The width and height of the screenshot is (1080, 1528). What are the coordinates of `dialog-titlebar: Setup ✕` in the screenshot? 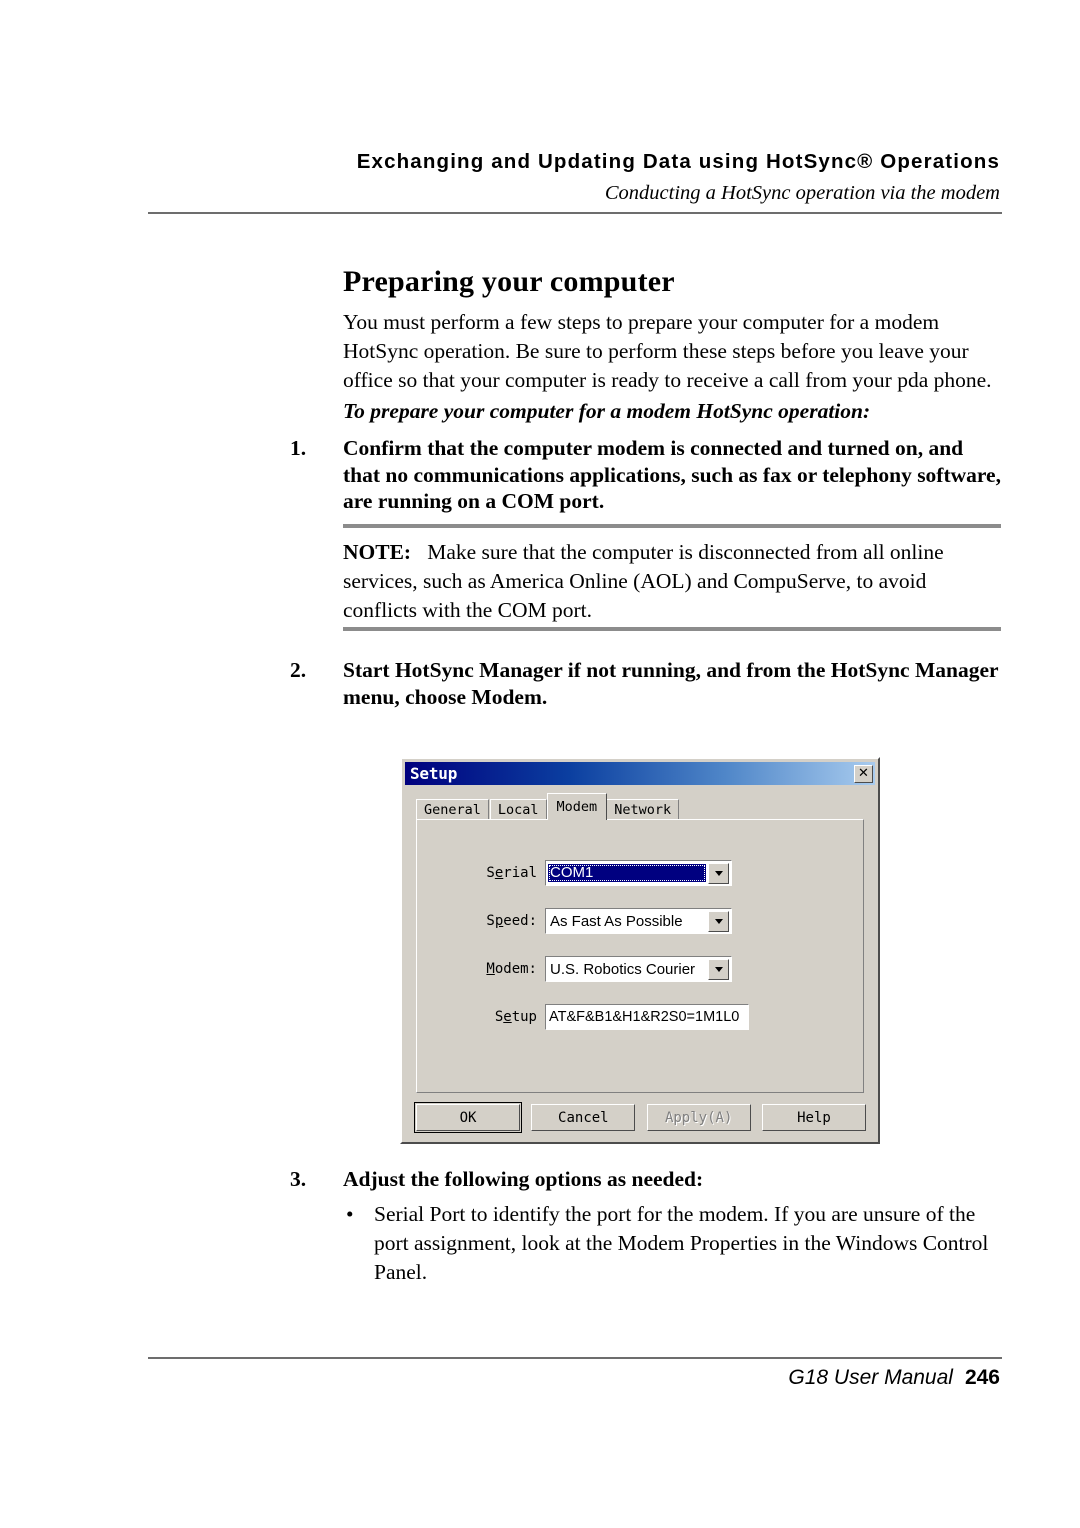 It's located at (640, 773).